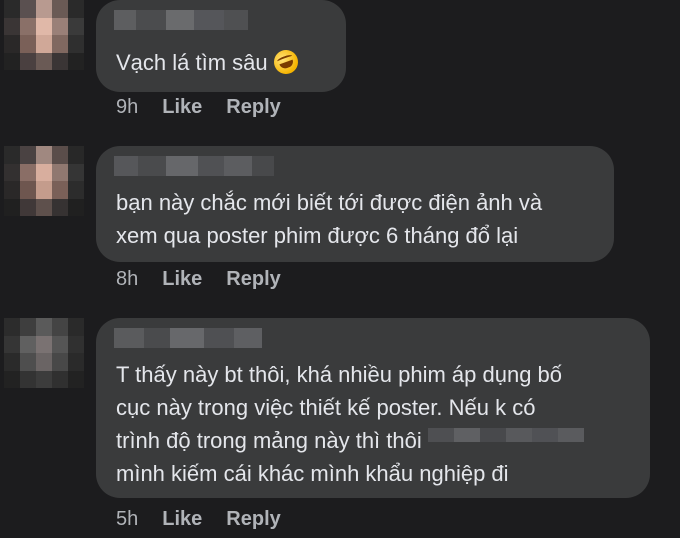 The width and height of the screenshot is (680, 538). I want to click on timestamp: 8h, so click(127, 279).